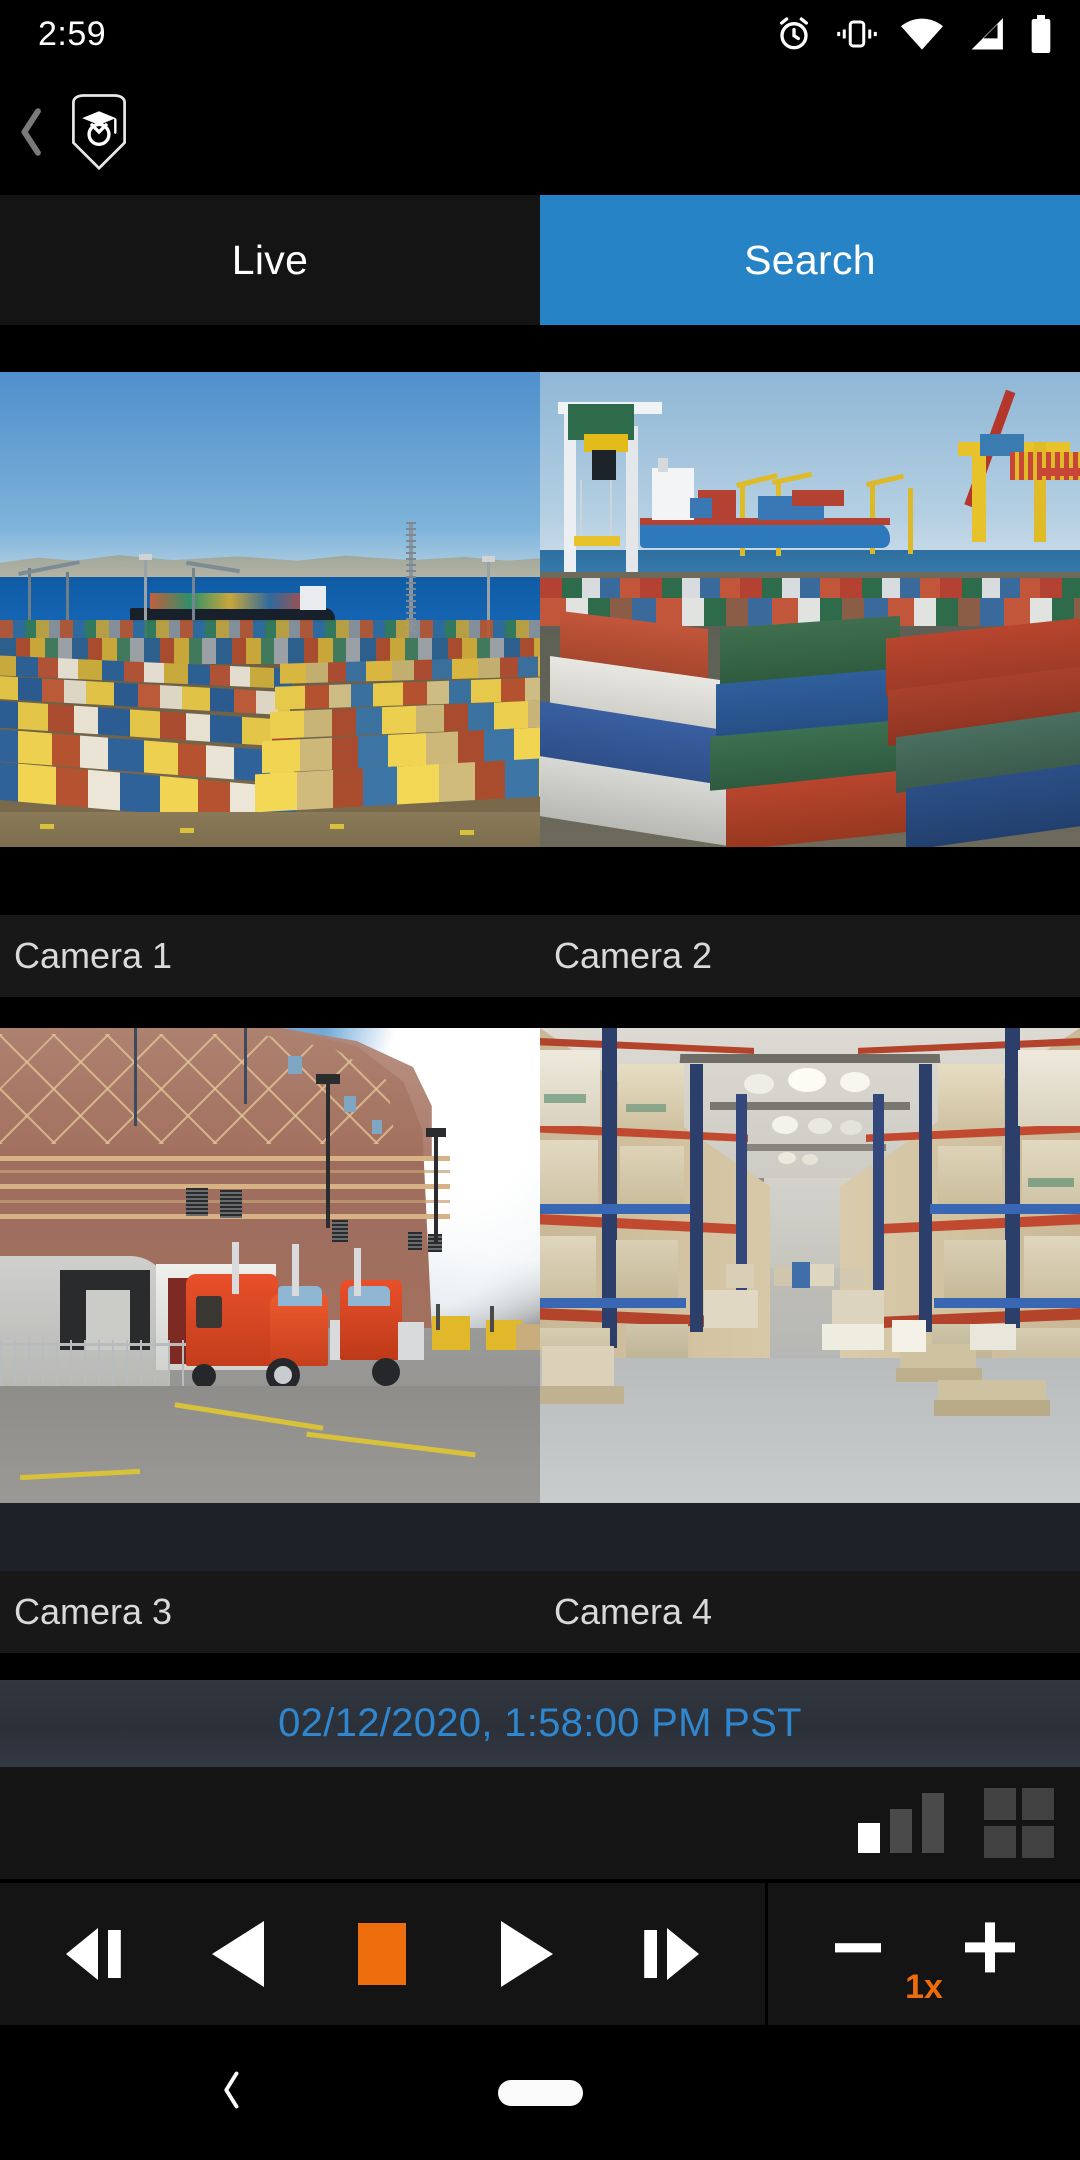 The image size is (1080, 2160). Describe the element at coordinates (1019, 1823) in the screenshot. I see `grid-2x2-icon` at that location.